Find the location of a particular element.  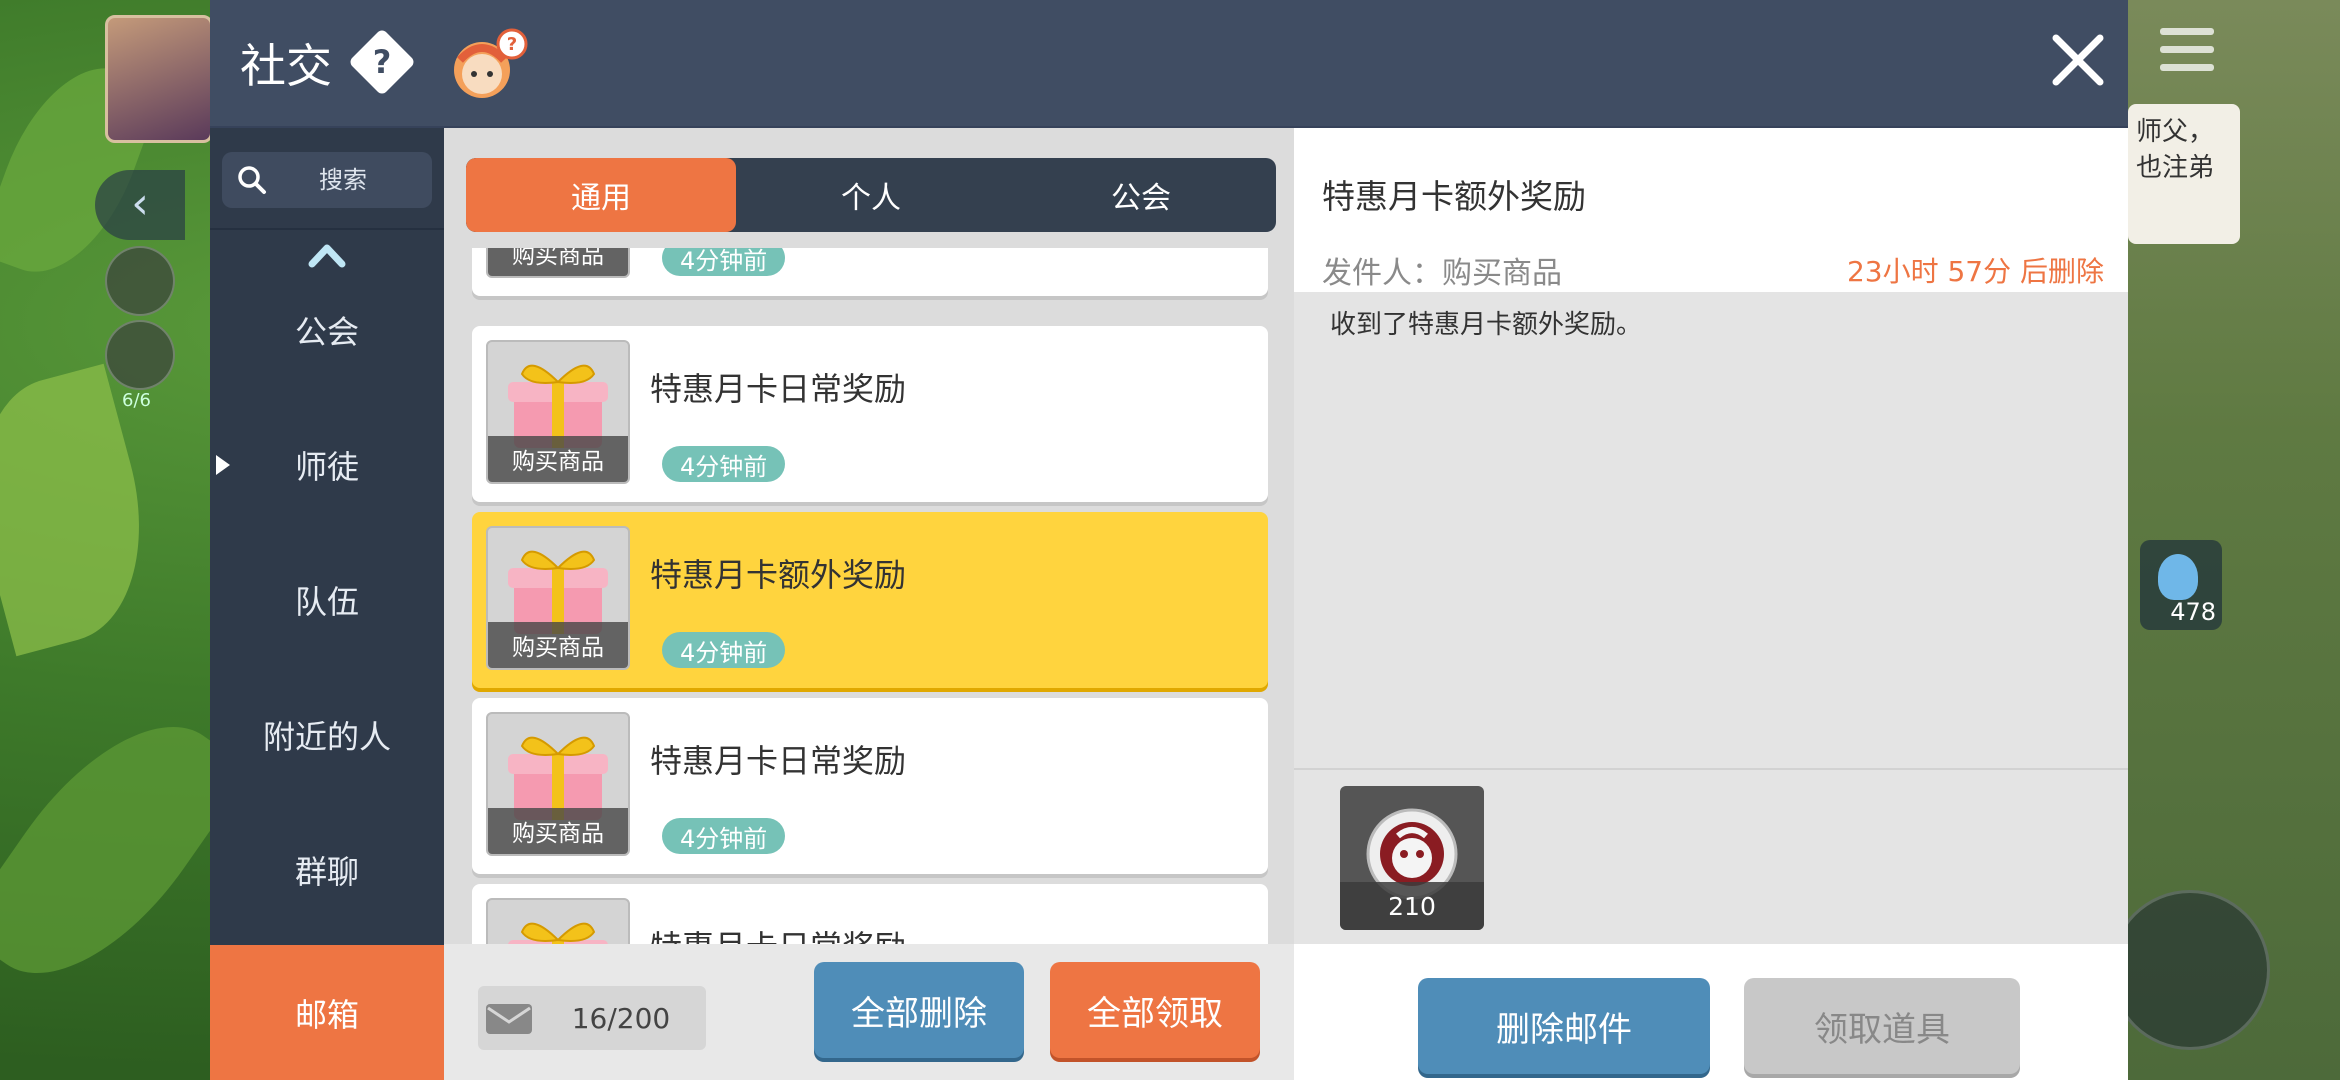

sidebar-divider is located at coordinates (327, 229).